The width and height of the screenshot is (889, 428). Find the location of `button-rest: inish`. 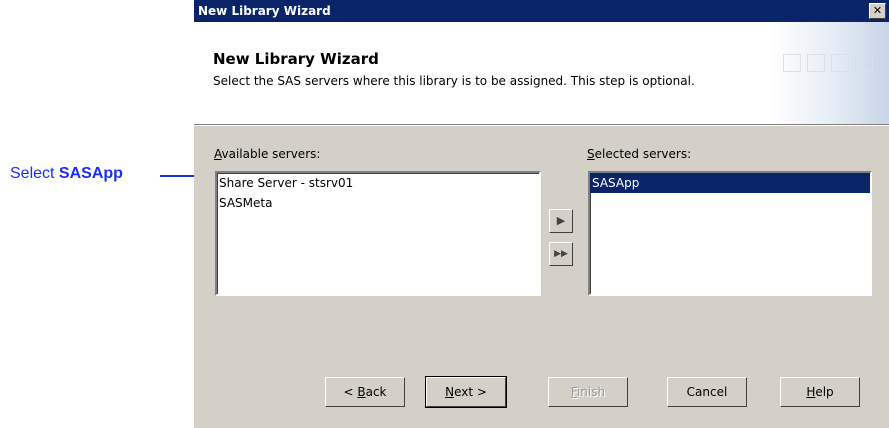

button-rest: inish is located at coordinates (591, 392).